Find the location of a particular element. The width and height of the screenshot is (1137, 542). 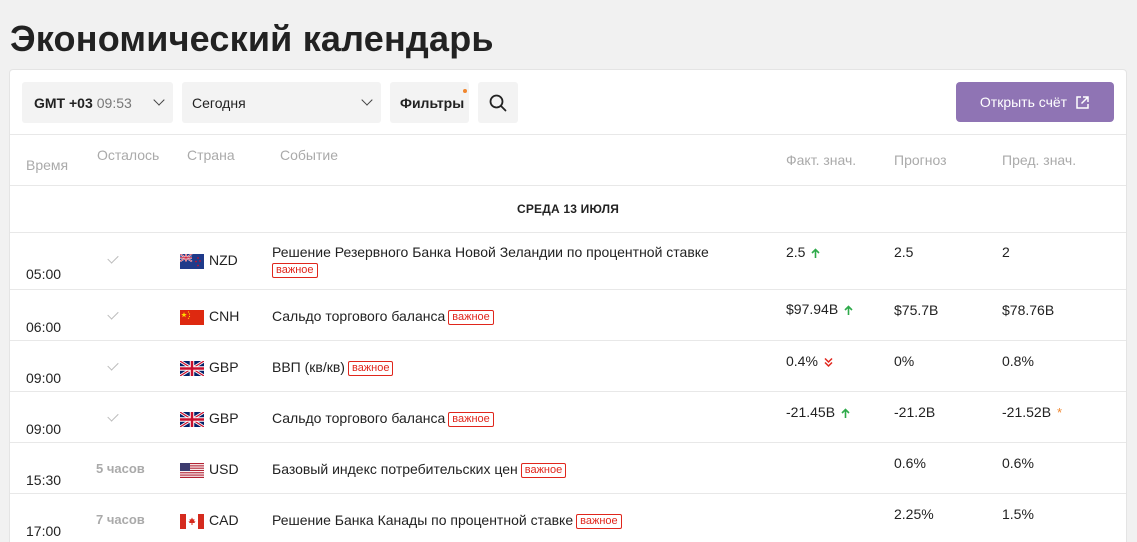

actual-cell: $97.94B is located at coordinates (819, 309).